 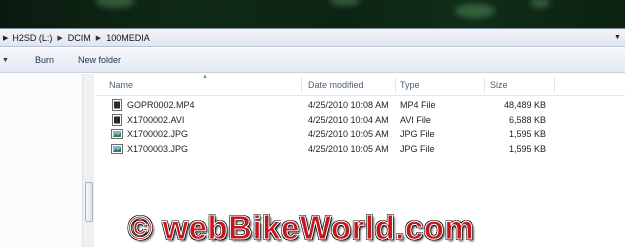 What do you see at coordinates (158, 148) in the screenshot?
I see `file-name: X1700003.JPG` at bounding box center [158, 148].